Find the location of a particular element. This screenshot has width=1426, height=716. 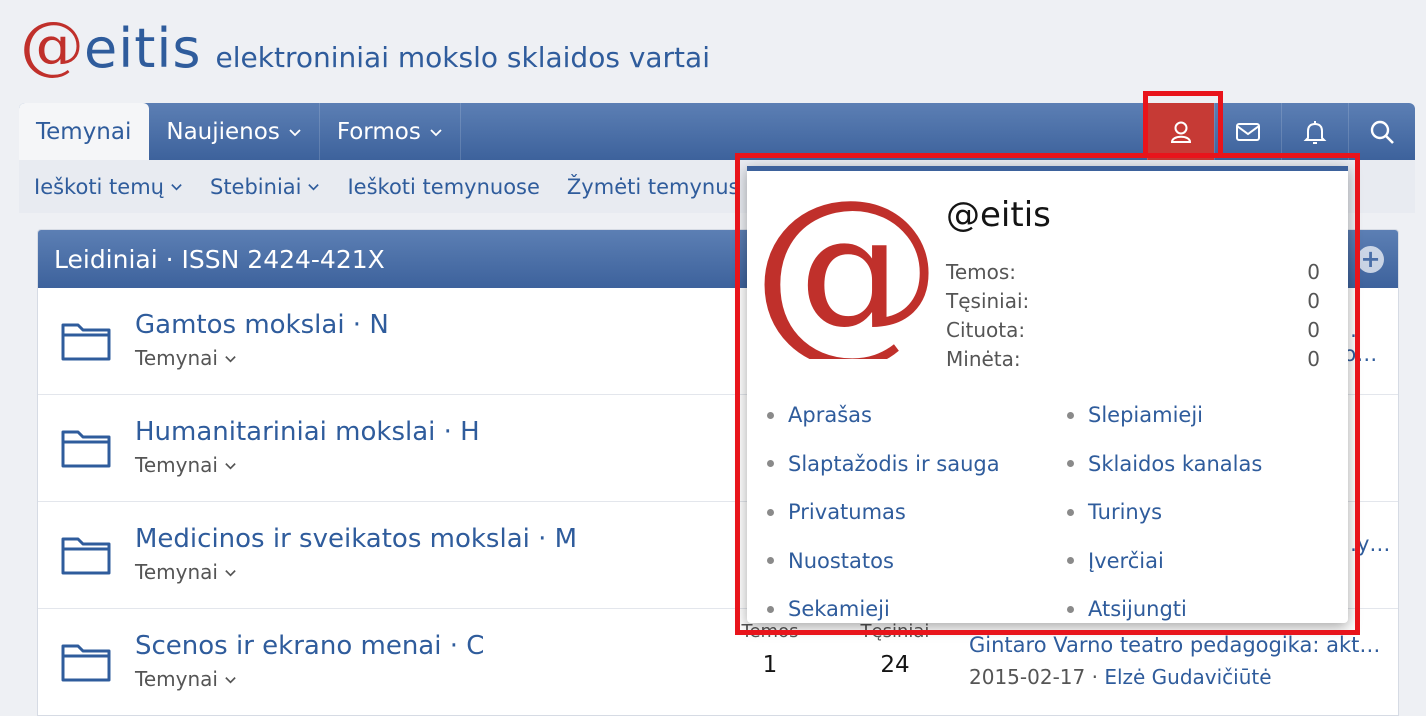

expand-icon: + is located at coordinates (1370, 259).